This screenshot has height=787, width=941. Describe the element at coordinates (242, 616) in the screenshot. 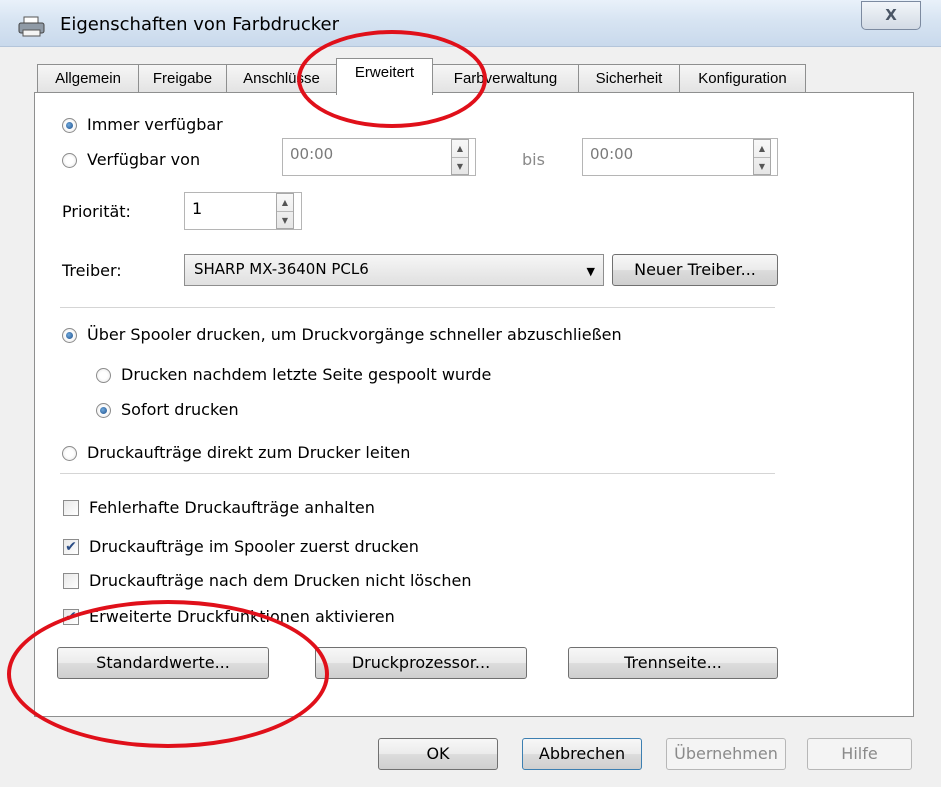

I see `advanced-features-label: Erweiterte Druckfunktionen aktivieren` at that location.